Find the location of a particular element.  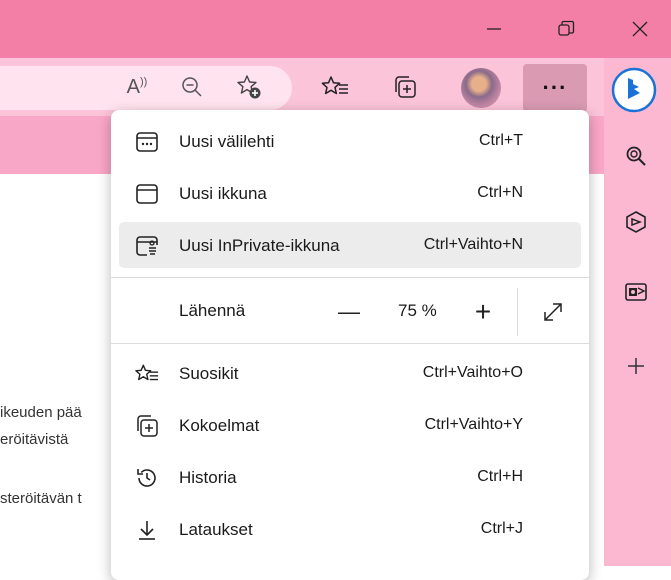

new-window-icon is located at coordinates (147, 194).